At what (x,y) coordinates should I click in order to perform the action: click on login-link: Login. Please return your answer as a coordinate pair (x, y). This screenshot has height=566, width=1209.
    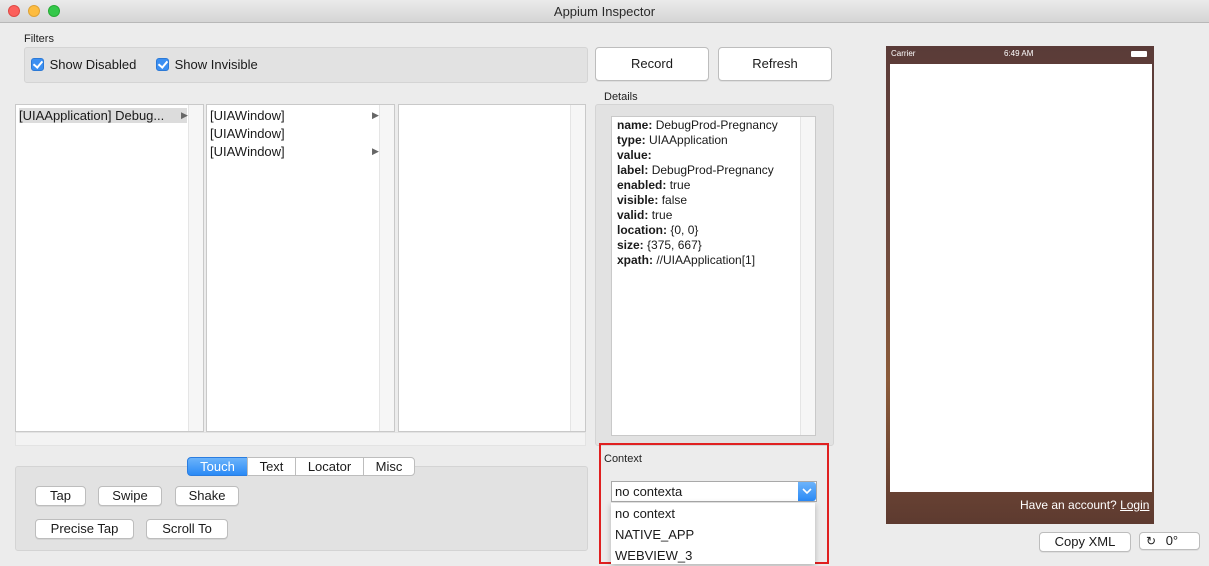
    Looking at the image, I should click on (1134, 505).